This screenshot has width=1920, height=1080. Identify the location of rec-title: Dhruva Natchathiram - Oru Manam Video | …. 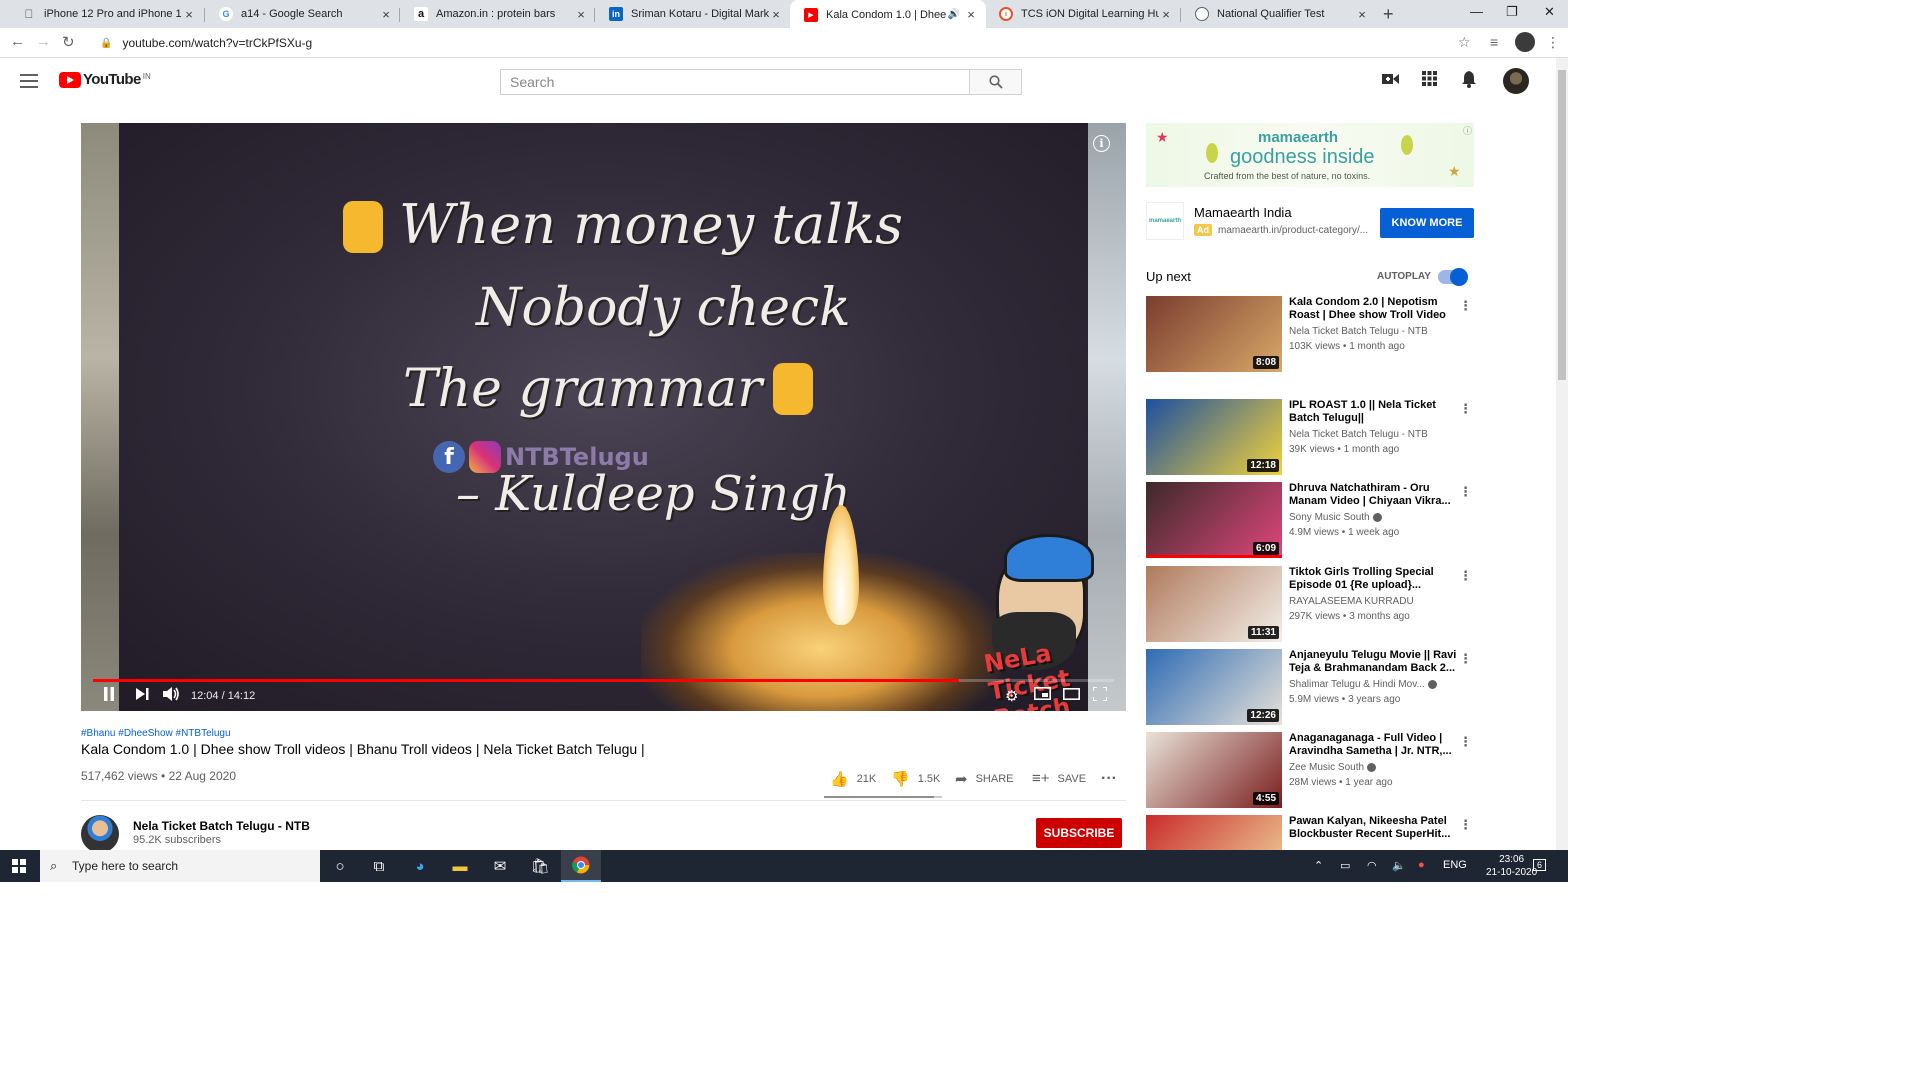
(1373, 495).